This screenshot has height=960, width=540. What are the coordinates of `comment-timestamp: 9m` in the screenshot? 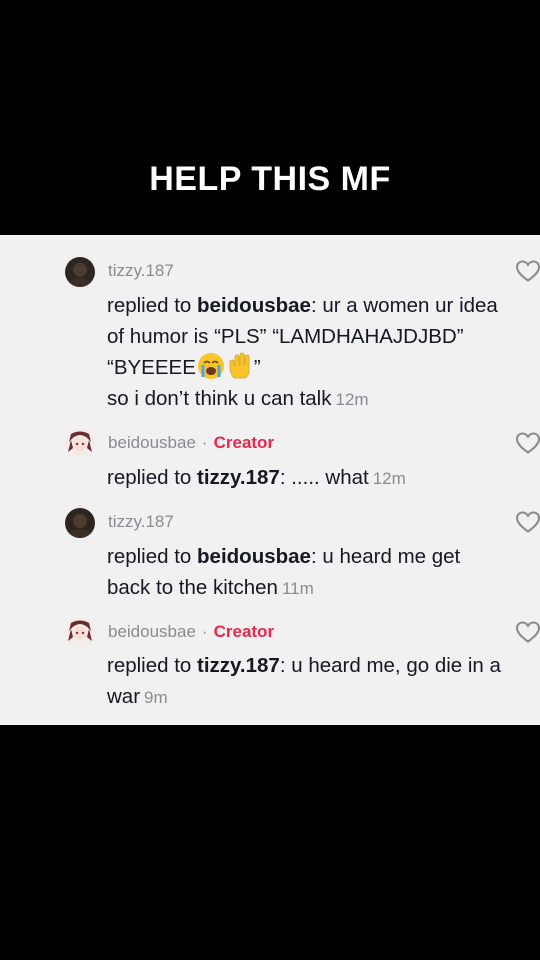 It's located at (156, 697).